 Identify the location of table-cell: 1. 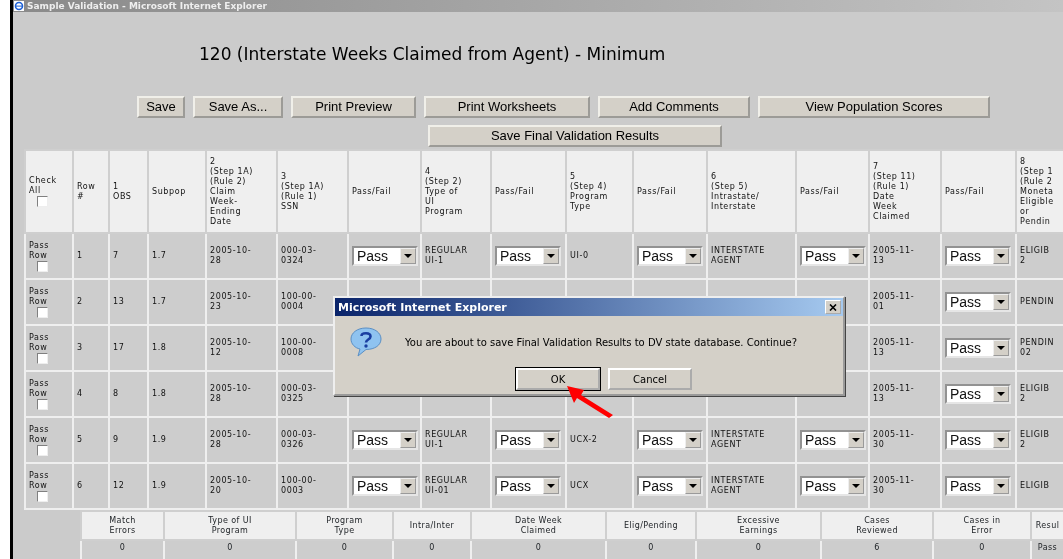
(80, 255).